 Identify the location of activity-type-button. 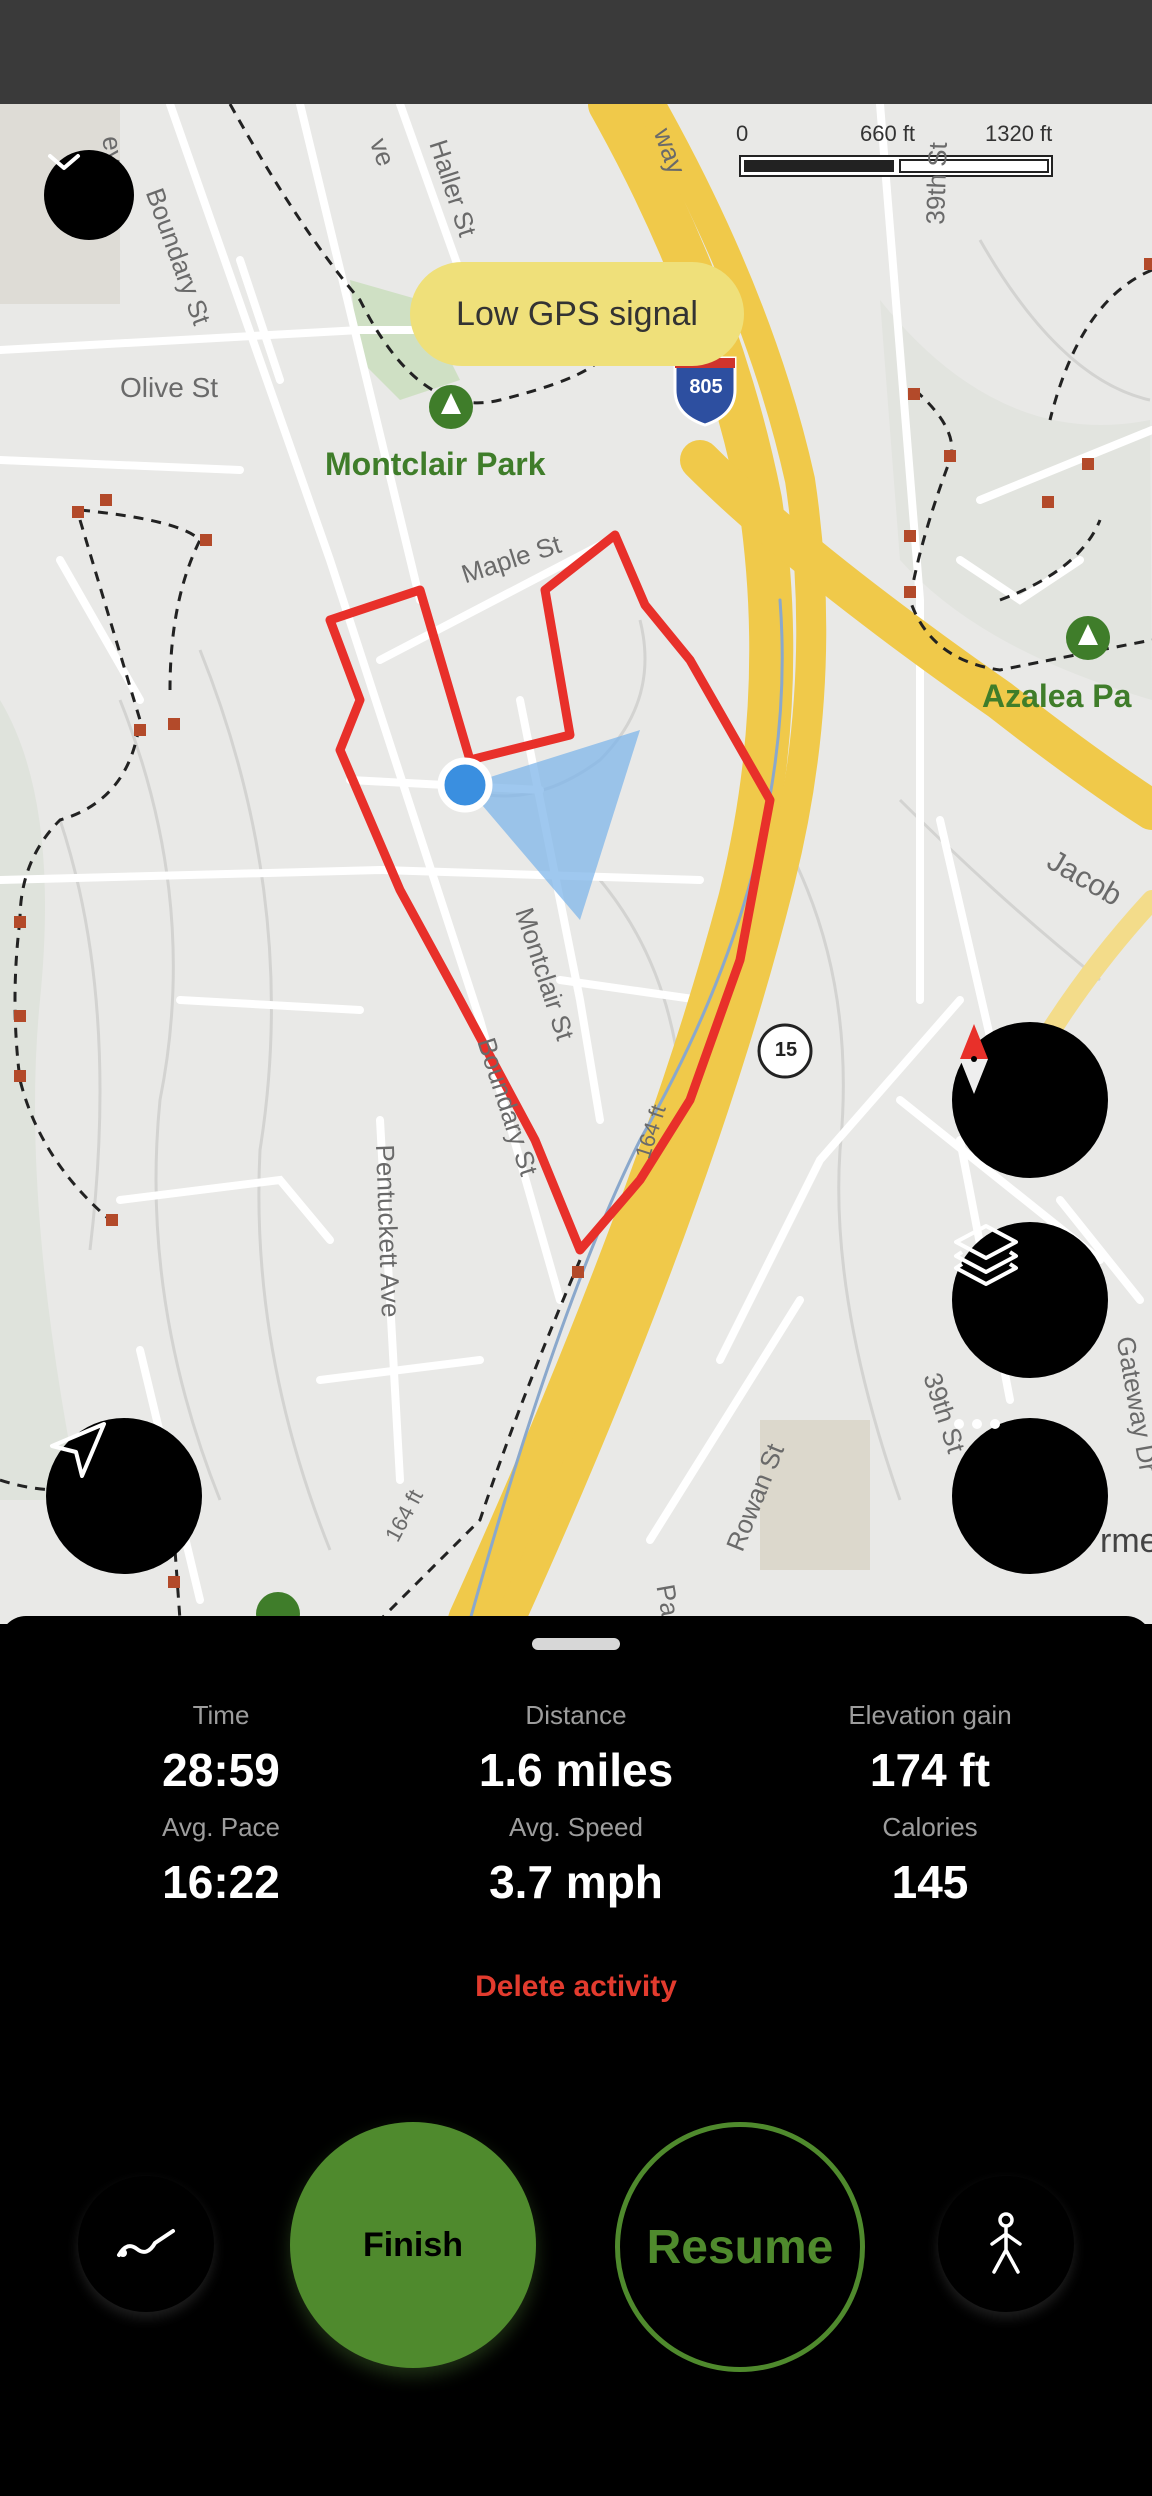
(1006, 2244).